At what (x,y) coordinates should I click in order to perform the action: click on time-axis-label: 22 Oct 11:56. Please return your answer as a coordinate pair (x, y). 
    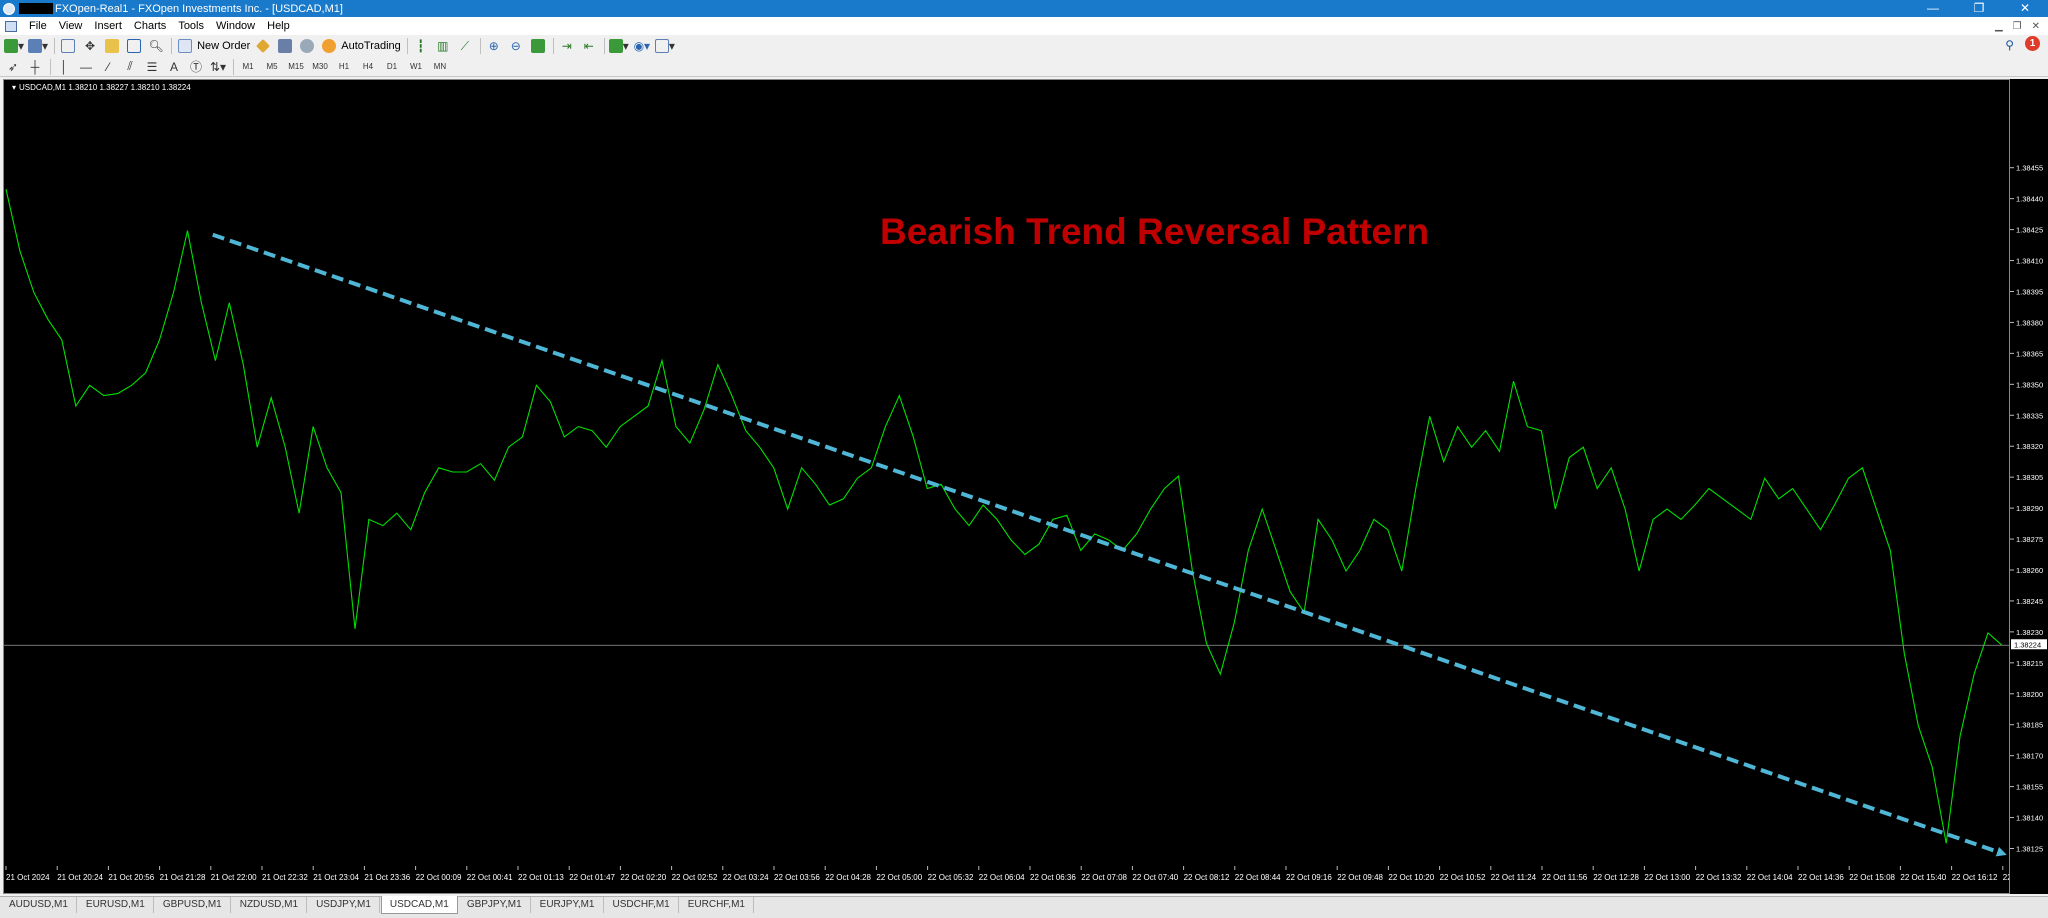
    Looking at the image, I should click on (1565, 877).